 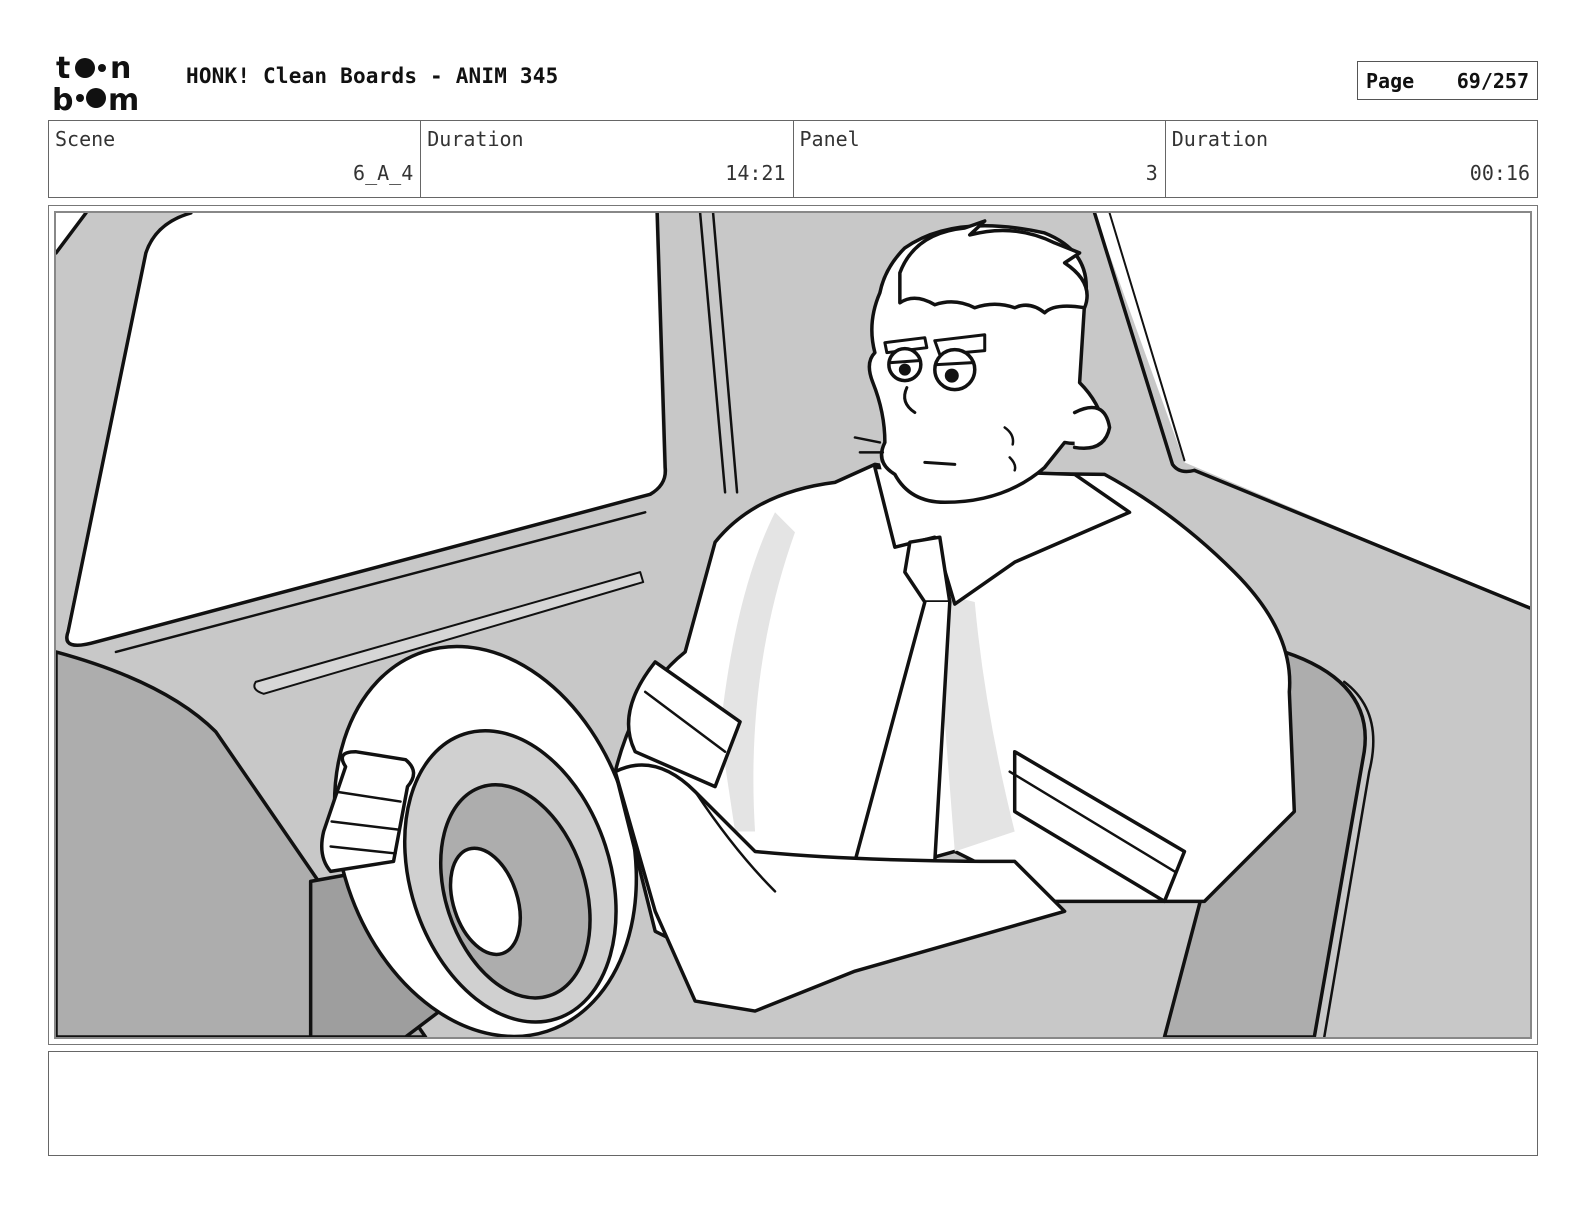 What do you see at coordinates (372, 76) in the screenshot?
I see `document-title: HONK! Clean Boards - ANIM 345` at bounding box center [372, 76].